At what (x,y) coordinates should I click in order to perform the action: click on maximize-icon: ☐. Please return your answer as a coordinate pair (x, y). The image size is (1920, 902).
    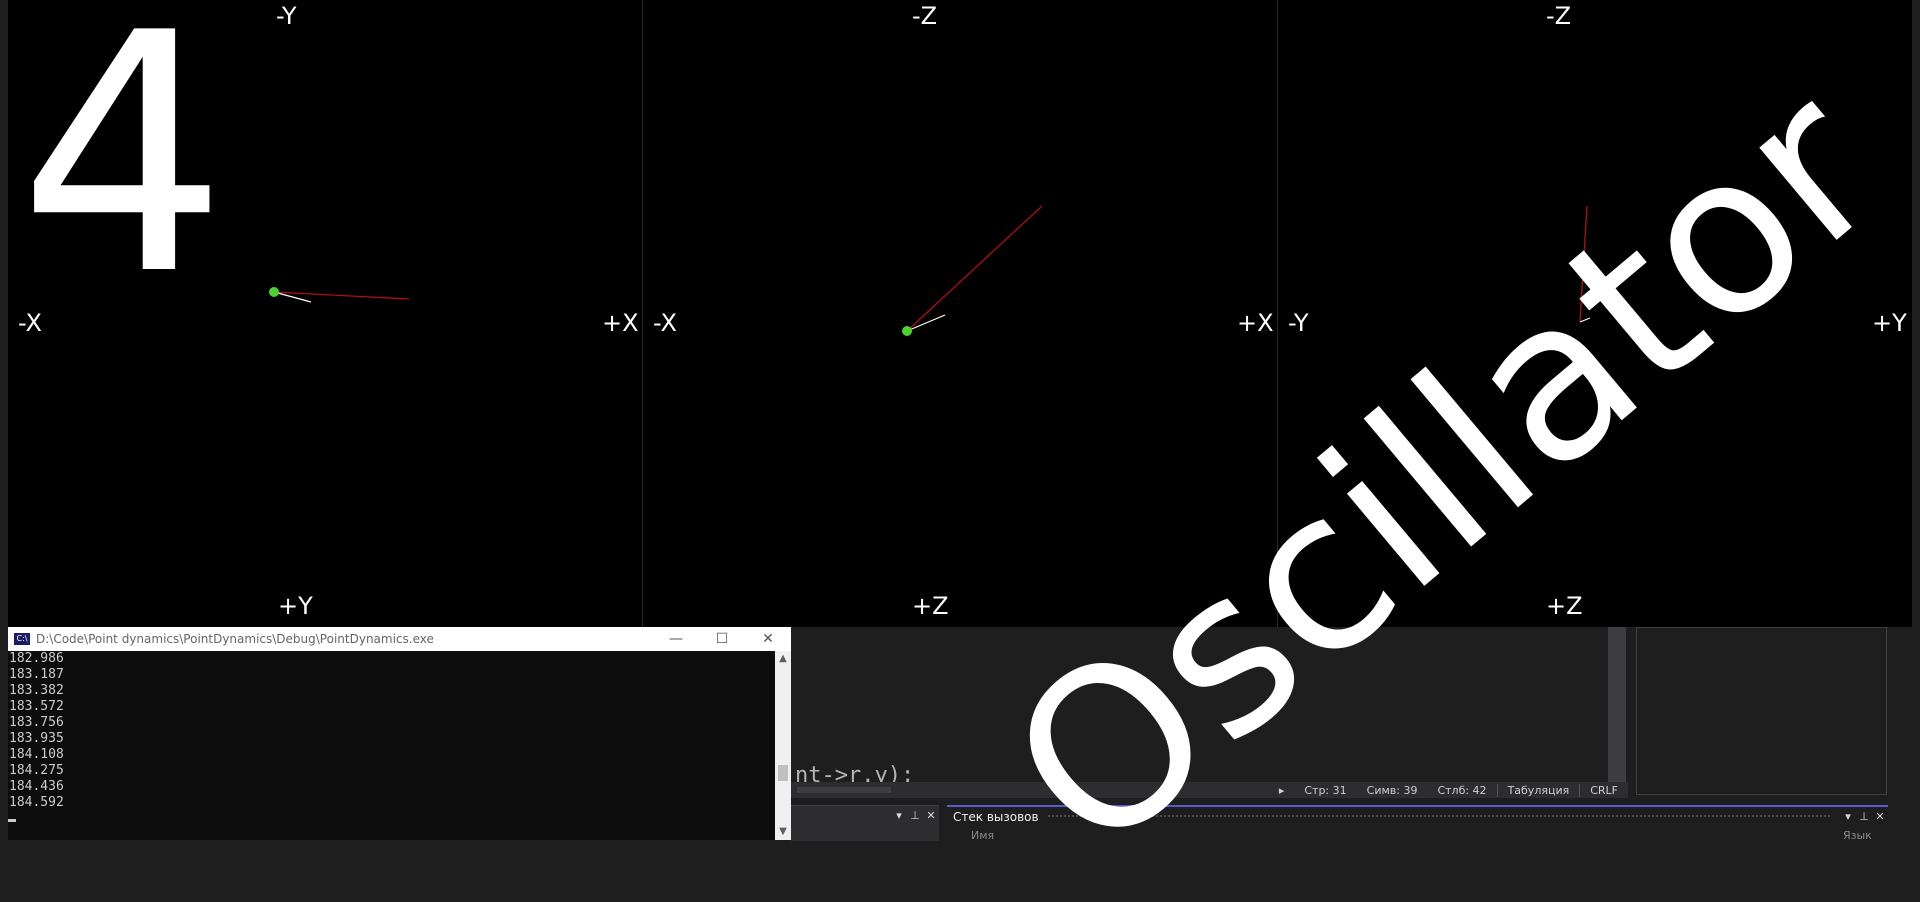
    Looking at the image, I should click on (722, 639).